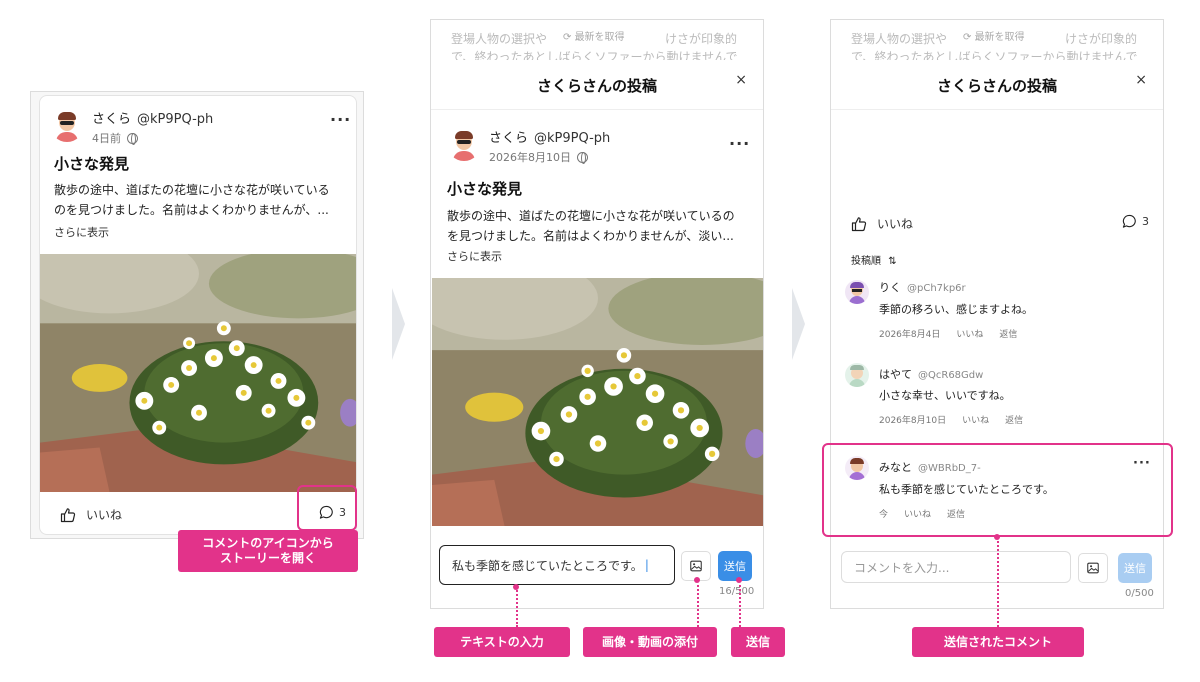 The width and height of the screenshot is (1200, 682). What do you see at coordinates (874, 259) in the screenshot?
I see `sort-toggle: 投稿順 ⇅` at bounding box center [874, 259].